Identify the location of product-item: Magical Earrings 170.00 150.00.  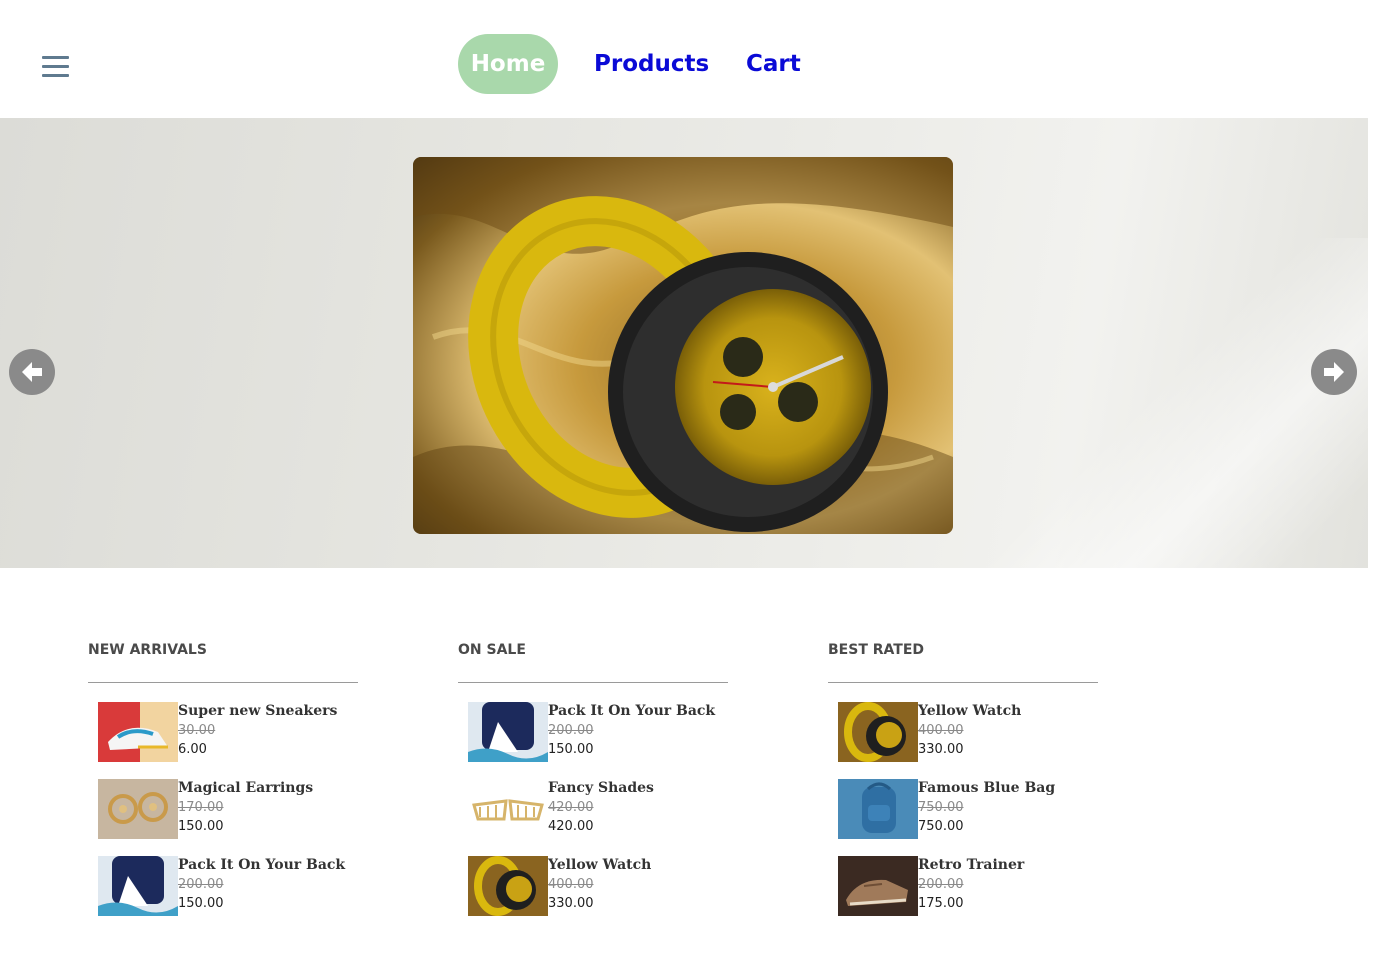
(228, 809).